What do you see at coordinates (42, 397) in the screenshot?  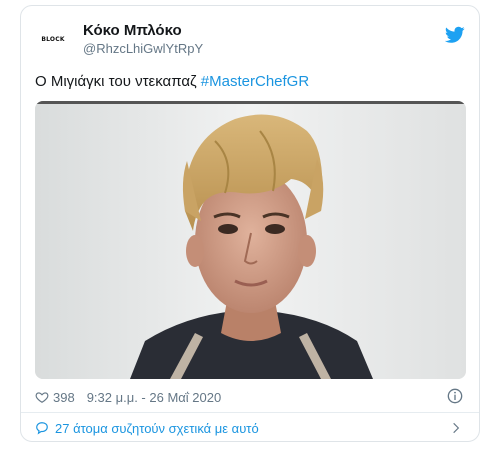 I see `heart-icon` at bounding box center [42, 397].